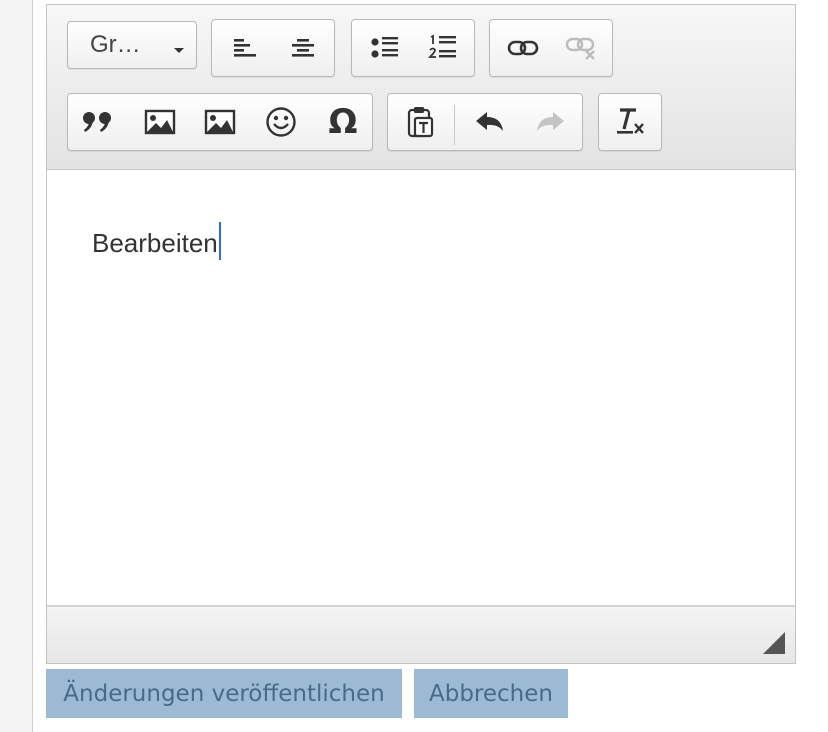 The height and width of the screenshot is (732, 828). I want to click on insert-group: Ω, so click(220, 122).